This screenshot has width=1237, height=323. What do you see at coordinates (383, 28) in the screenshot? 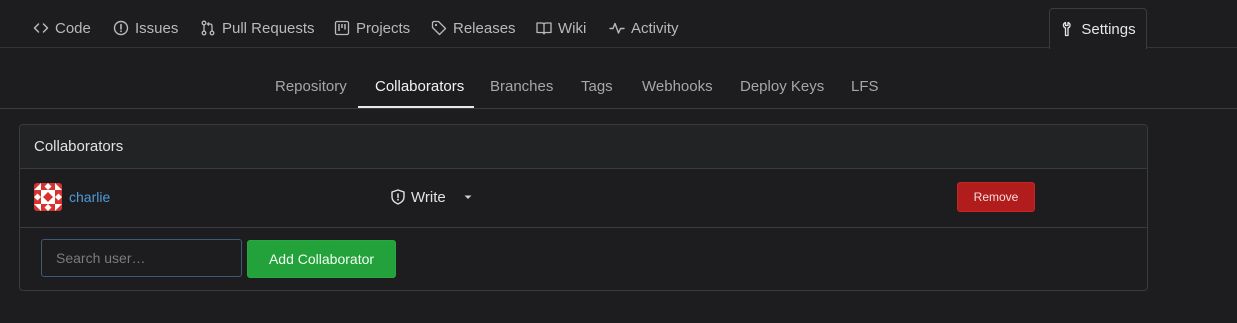
I see `tab-label: Projects` at bounding box center [383, 28].